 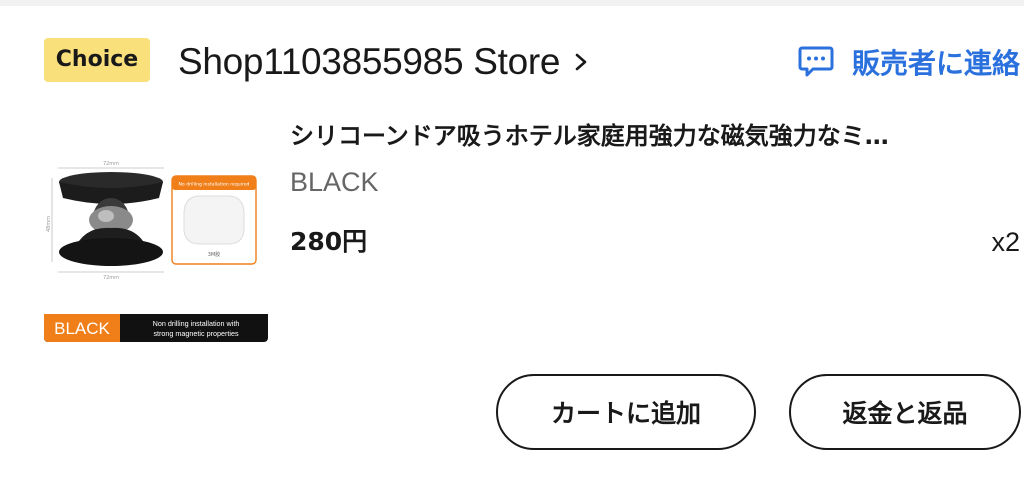 What do you see at coordinates (214, 185) in the screenshot?
I see `image-note-header: No drilling installation required` at bounding box center [214, 185].